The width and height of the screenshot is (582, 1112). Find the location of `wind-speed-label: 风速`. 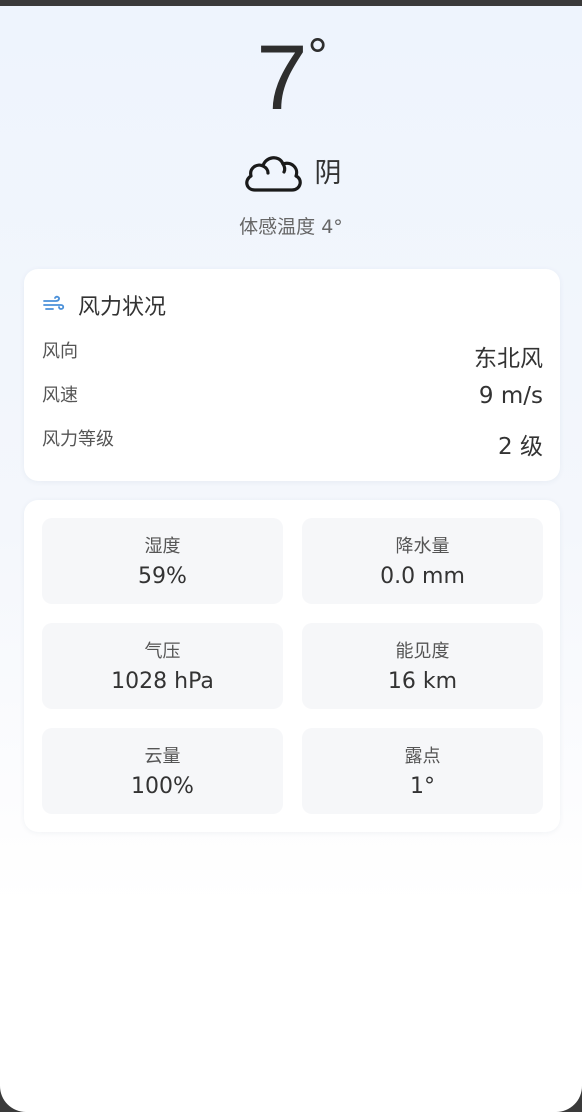

wind-speed-label: 风速 is located at coordinates (60, 395).